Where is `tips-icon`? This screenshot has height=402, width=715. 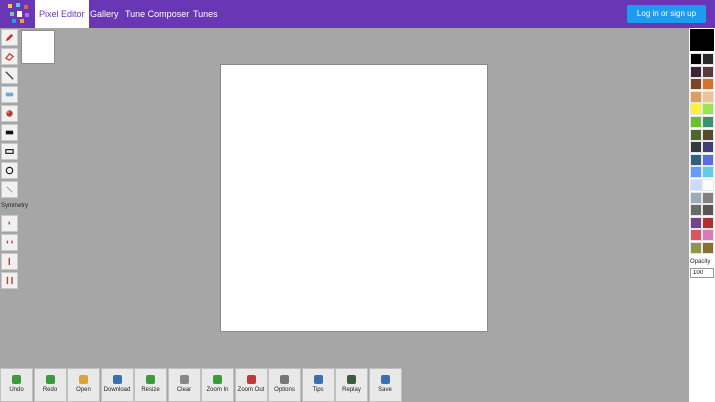
tips-icon is located at coordinates (318, 379).